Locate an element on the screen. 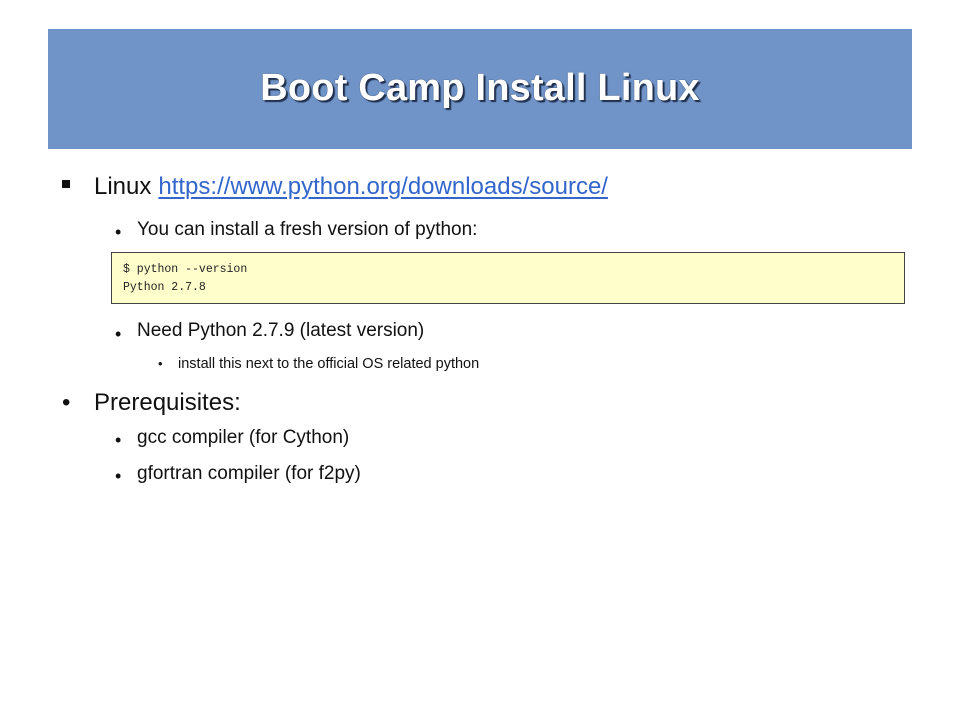  code-line-output: Python 2.7.8 is located at coordinates (164, 287).